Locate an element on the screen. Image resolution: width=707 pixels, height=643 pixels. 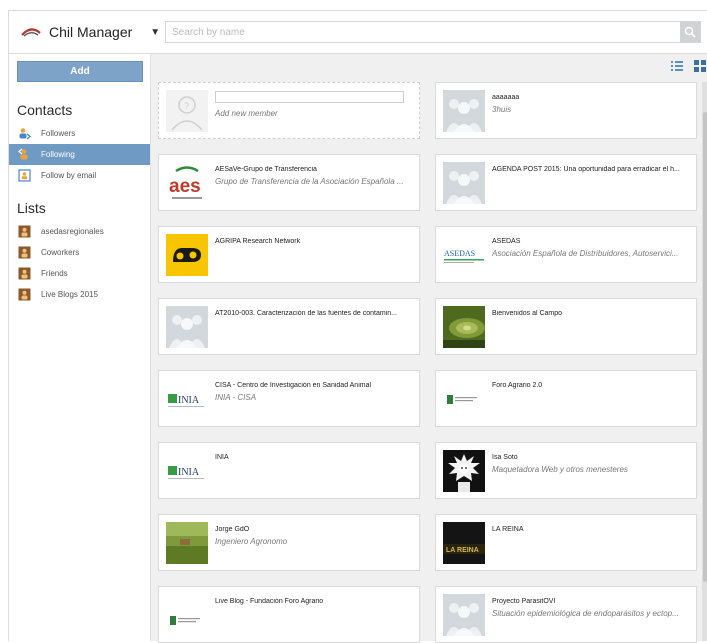
contact-name: Proyecto ParasitOVI is located at coordinates (524, 601).